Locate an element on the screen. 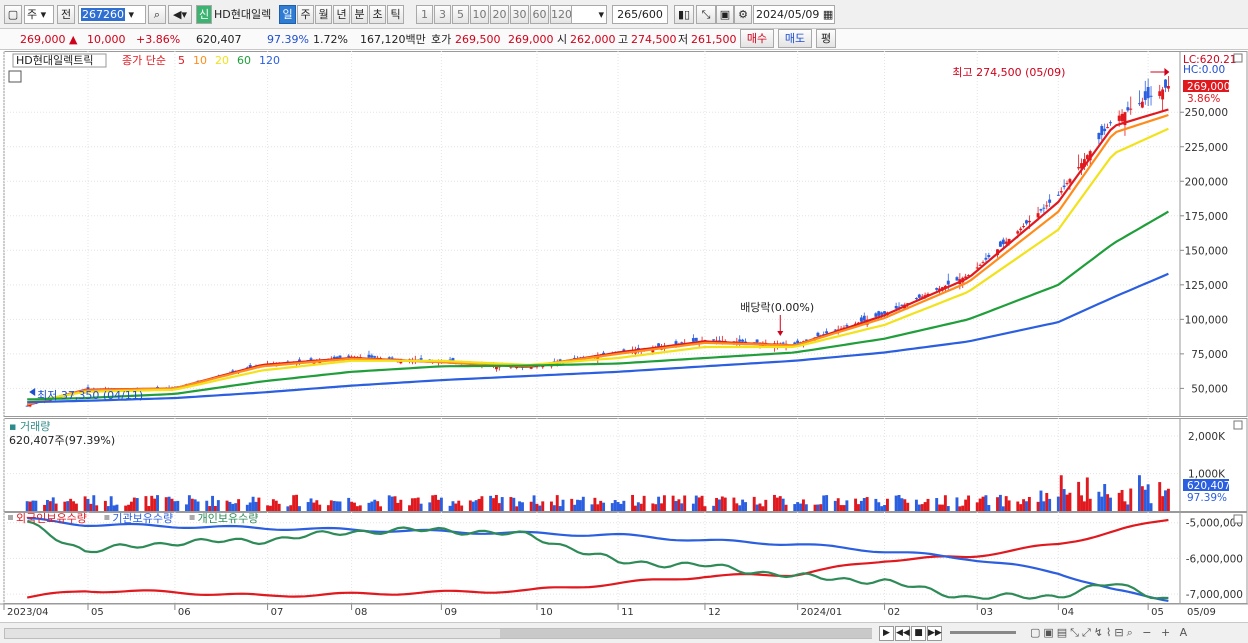 Image resolution: width=1248 pixels, height=643 pixels. date-value: 2024/05/09 is located at coordinates (788, 14).